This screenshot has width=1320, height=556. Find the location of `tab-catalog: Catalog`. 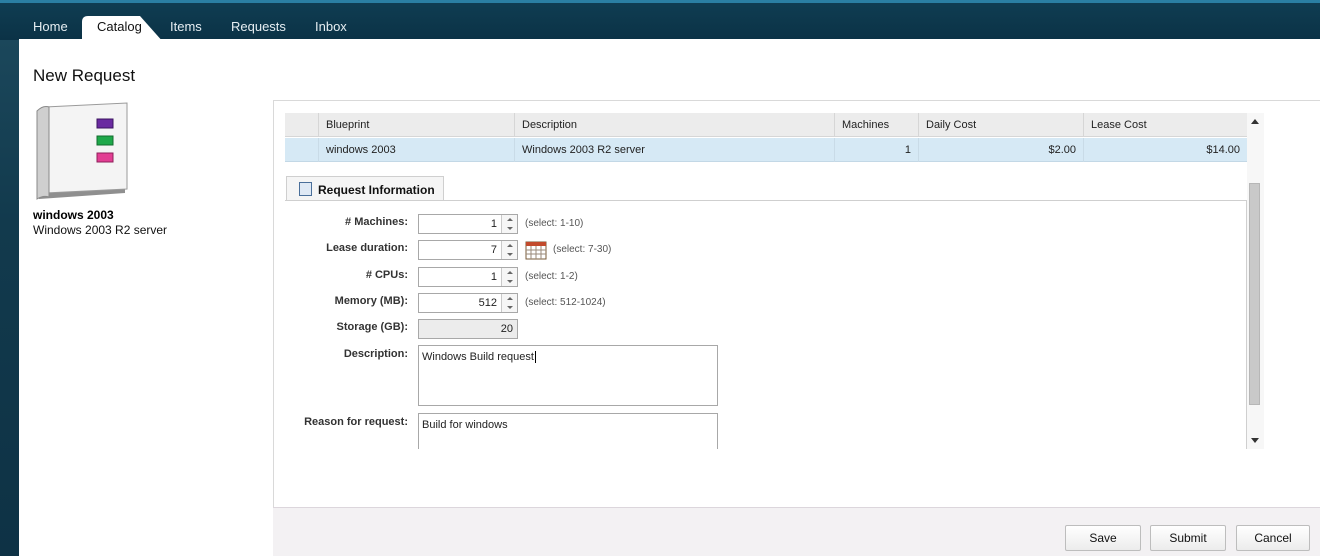

tab-catalog: Catalog is located at coordinates (119, 26).